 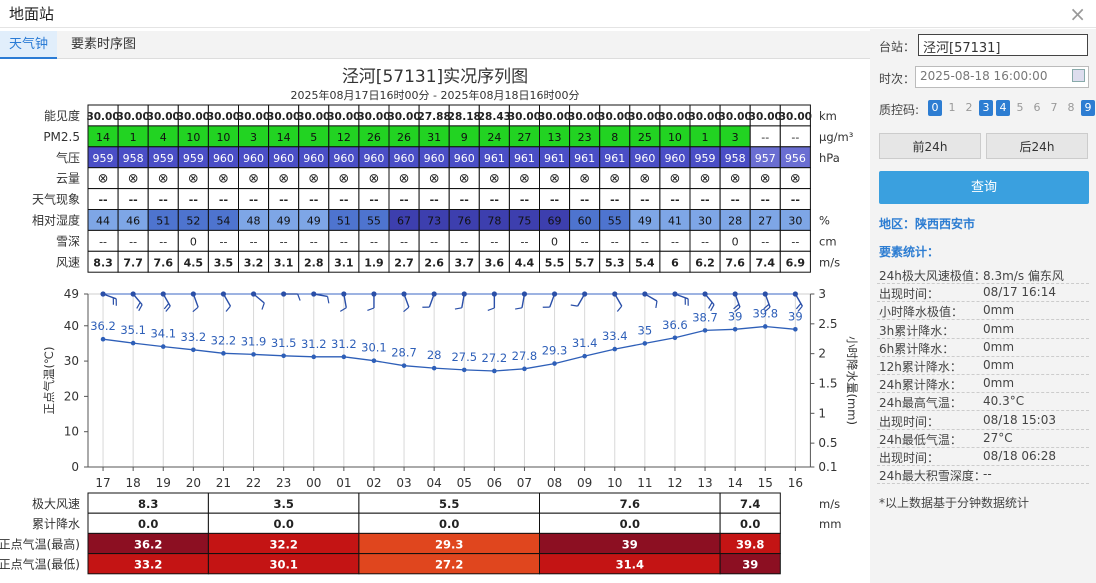 I want to click on y2-tick-label: 0.1, so click(x=827, y=467).